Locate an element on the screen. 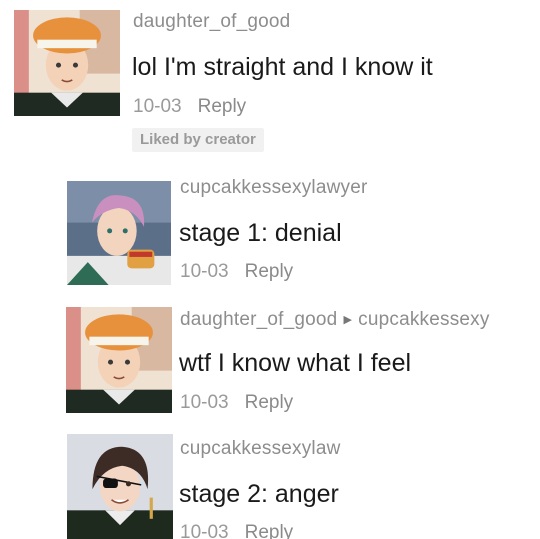 Image resolution: width=540 pixels, height=539 pixels. reply-text: wtf I know what I feel is located at coordinates (295, 363).